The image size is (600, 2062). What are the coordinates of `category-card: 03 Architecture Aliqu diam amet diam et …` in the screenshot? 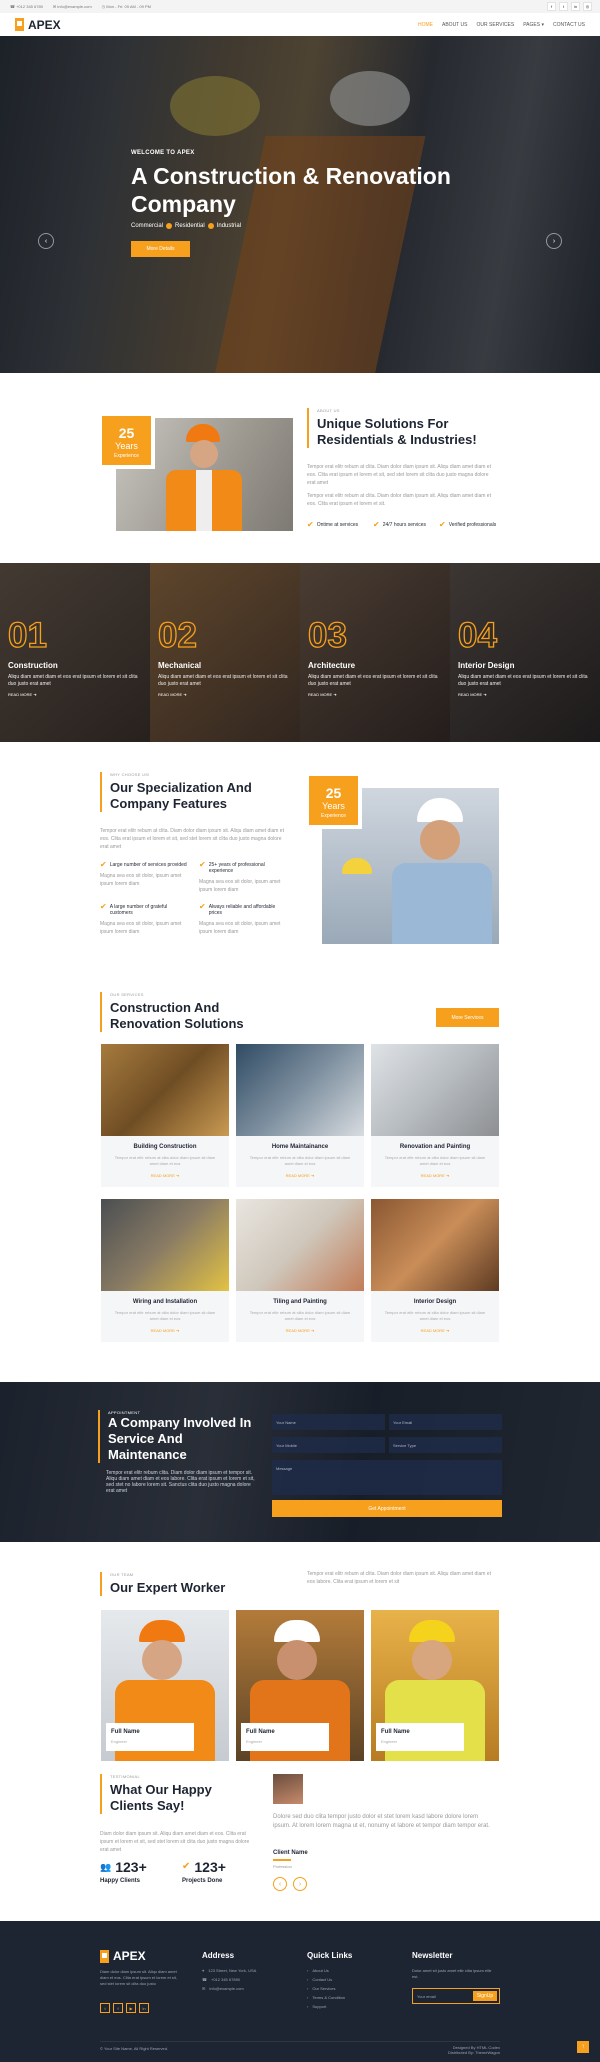 It's located at (375, 652).